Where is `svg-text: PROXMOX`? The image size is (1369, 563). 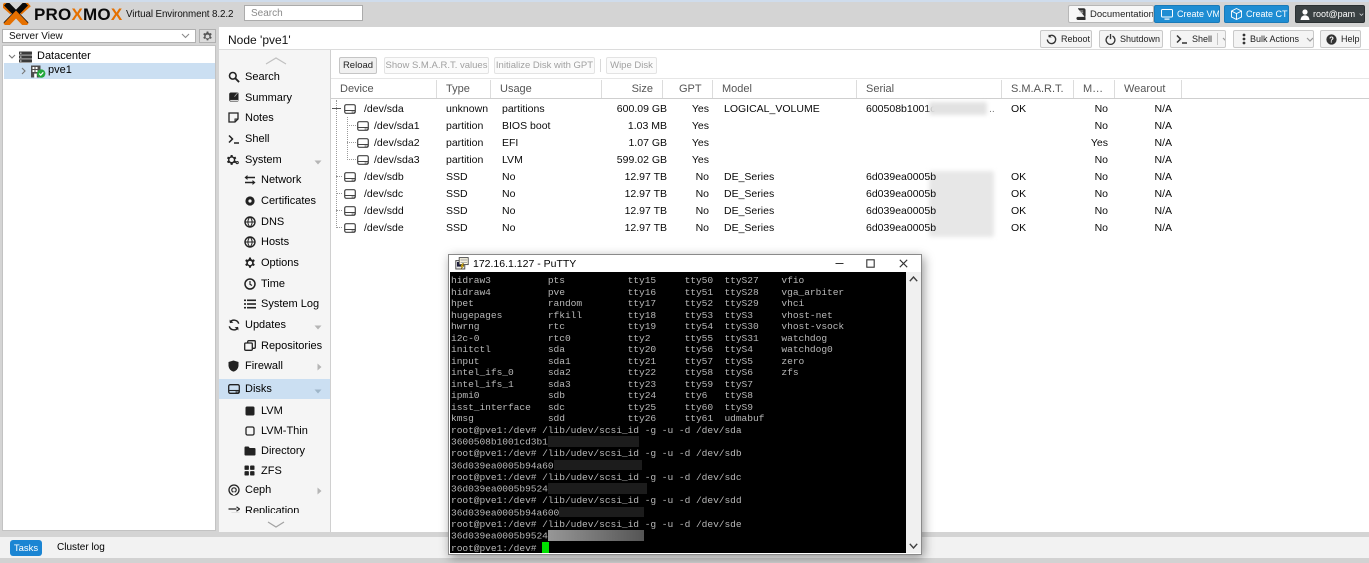 svg-text: PROXMOX is located at coordinates (78, 14).